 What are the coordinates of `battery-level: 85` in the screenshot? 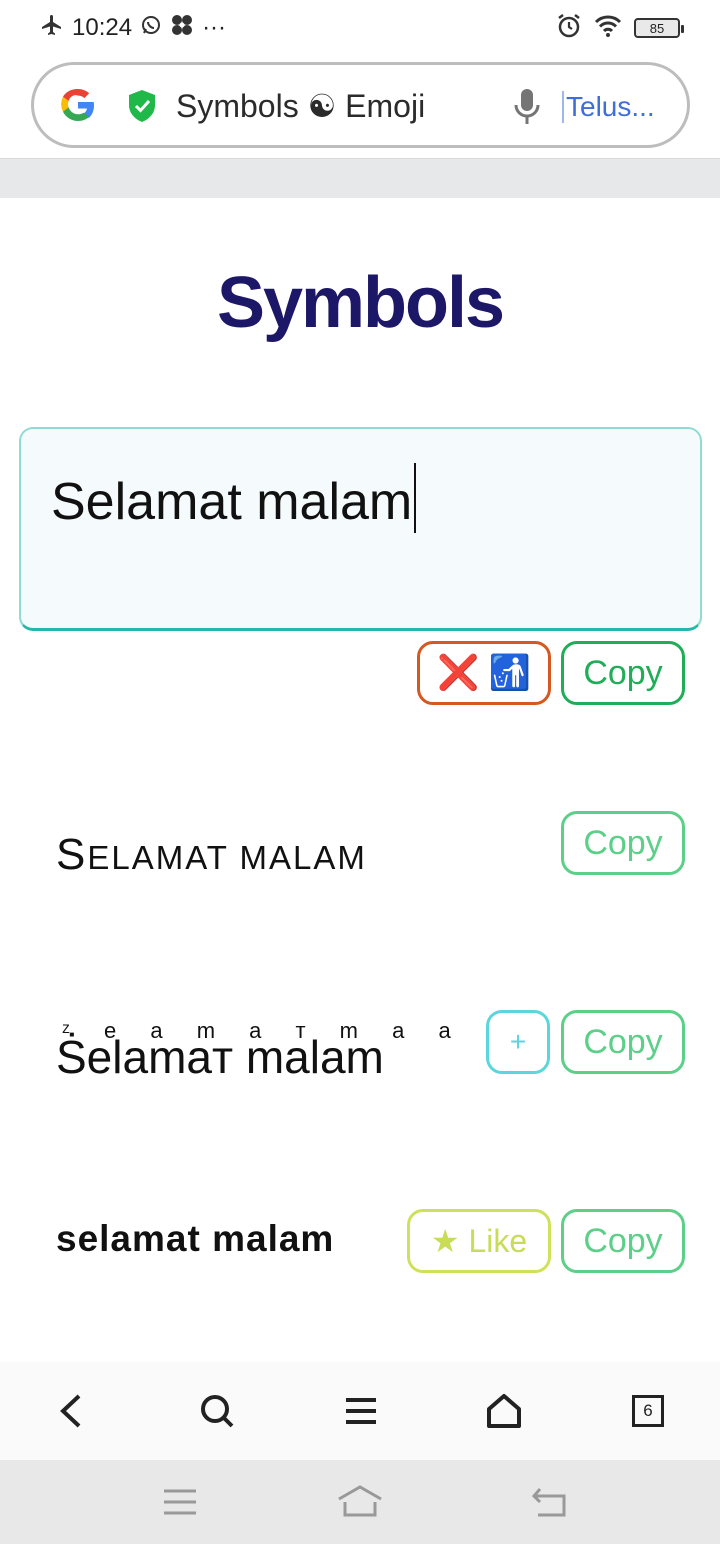 It's located at (657, 28).